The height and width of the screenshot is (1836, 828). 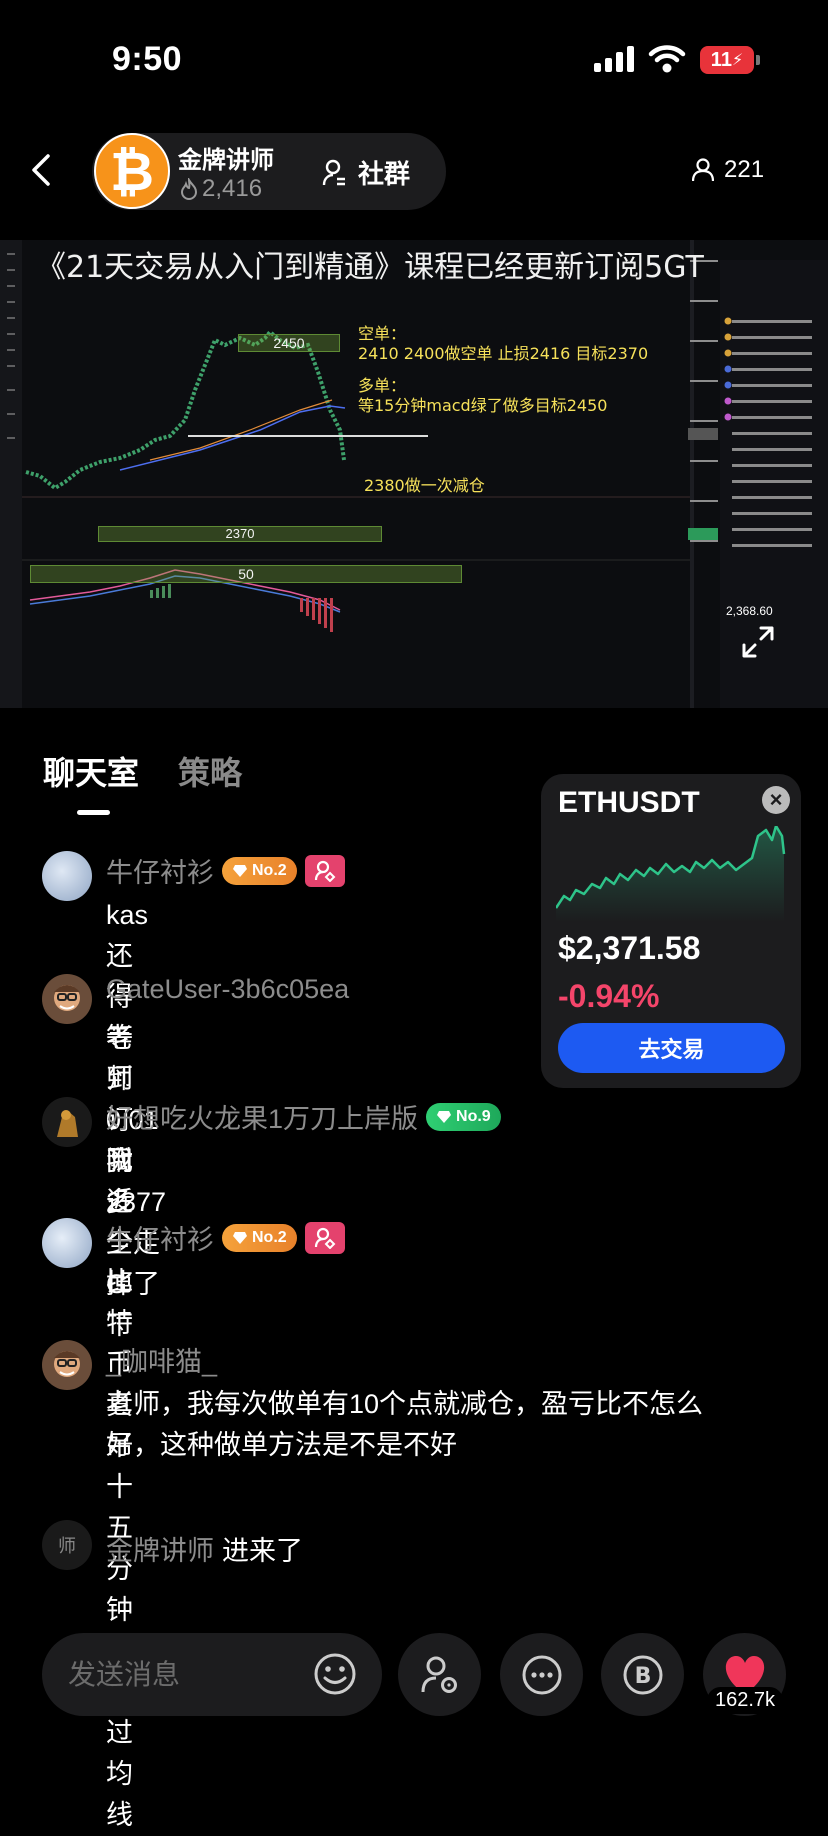 What do you see at coordinates (629, 802) in the screenshot?
I see `ticker-symbol: ETHUSDT` at bounding box center [629, 802].